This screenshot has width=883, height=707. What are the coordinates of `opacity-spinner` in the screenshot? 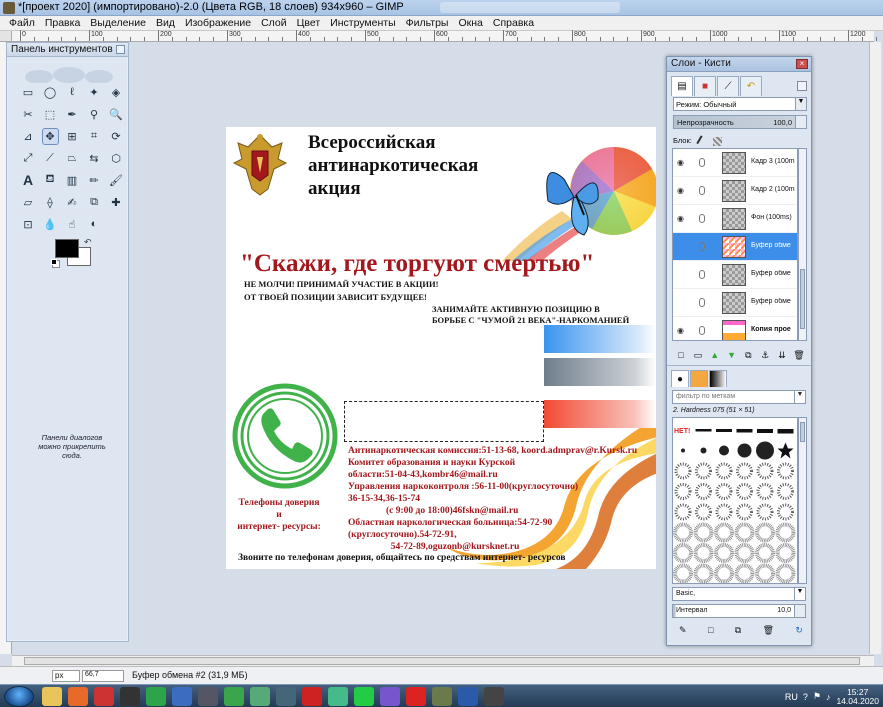 It's located at (800, 122).